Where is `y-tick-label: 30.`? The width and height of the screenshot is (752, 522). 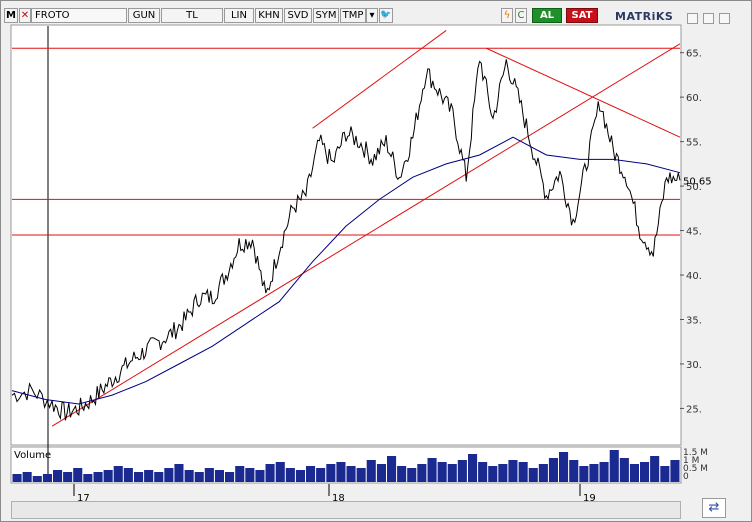
y-tick-label: 30. is located at coordinates (694, 365).